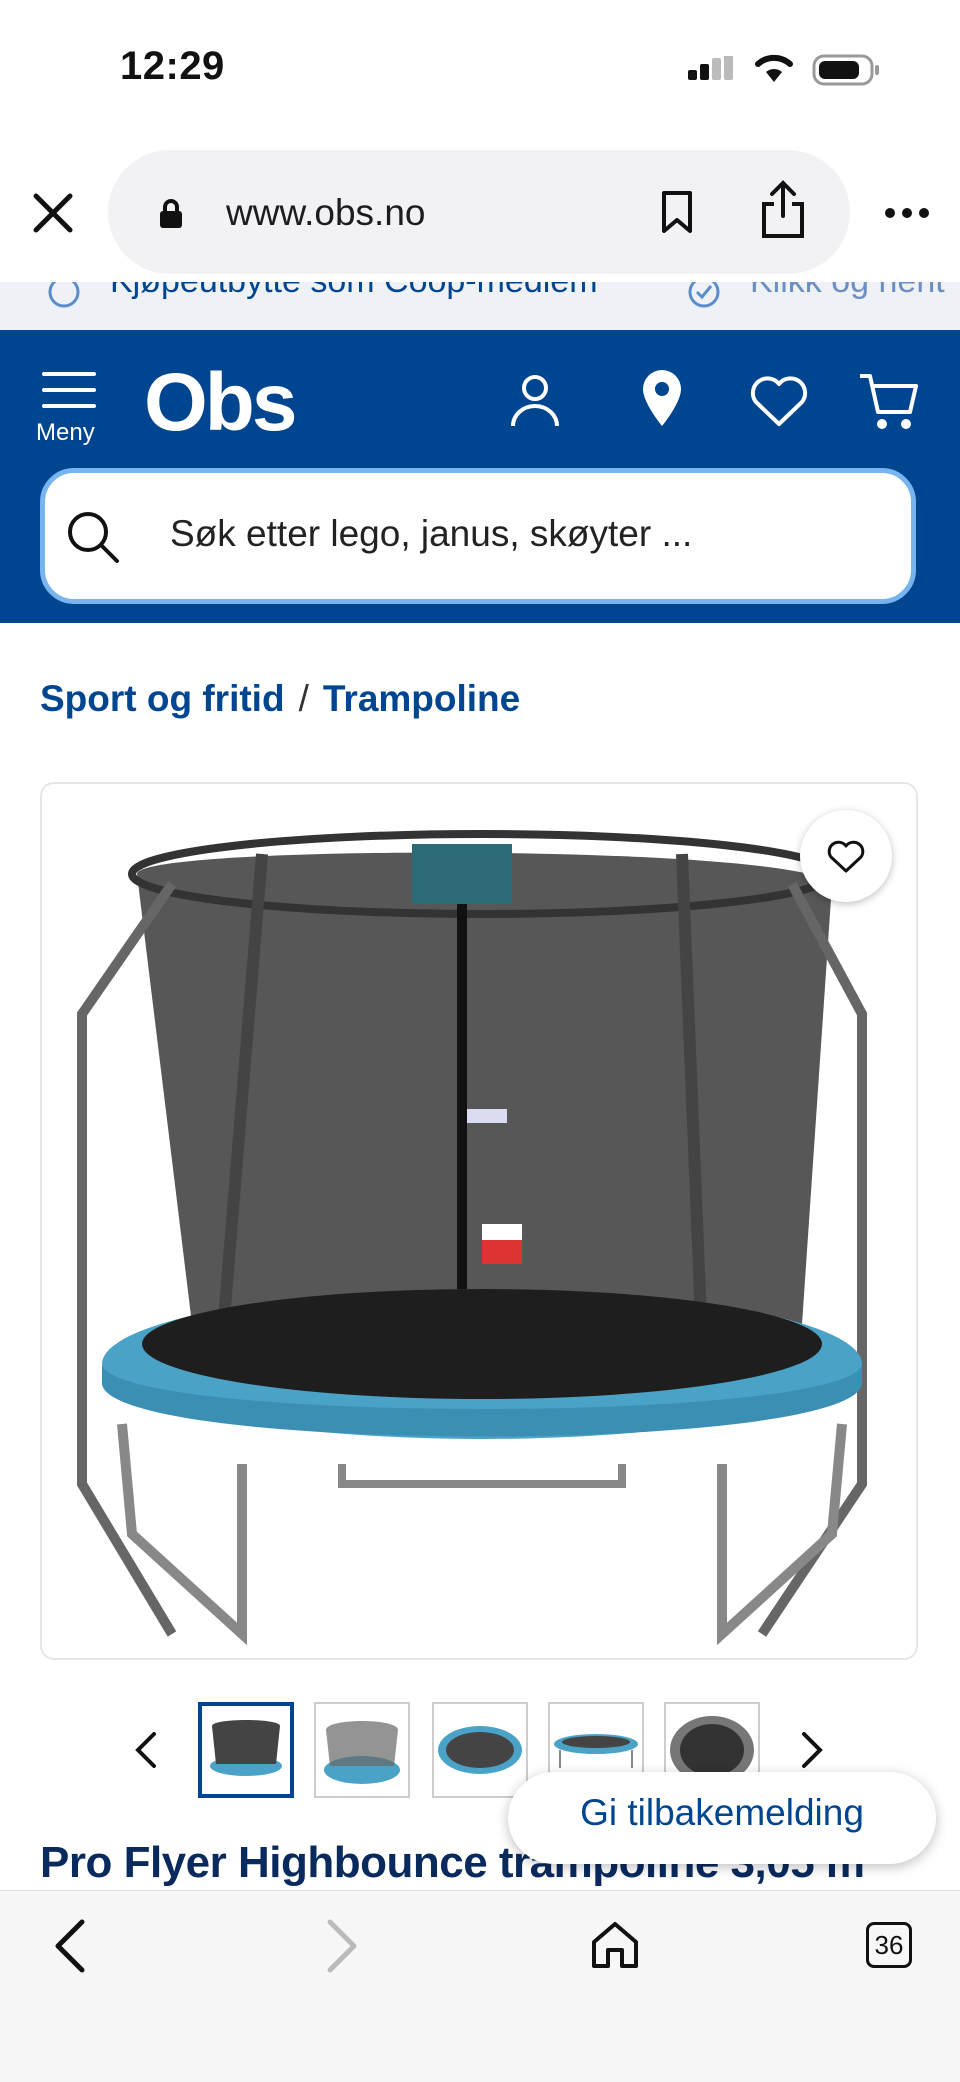 This screenshot has width=960, height=2082. What do you see at coordinates (774, 70) in the screenshot?
I see `wifi-icon` at bounding box center [774, 70].